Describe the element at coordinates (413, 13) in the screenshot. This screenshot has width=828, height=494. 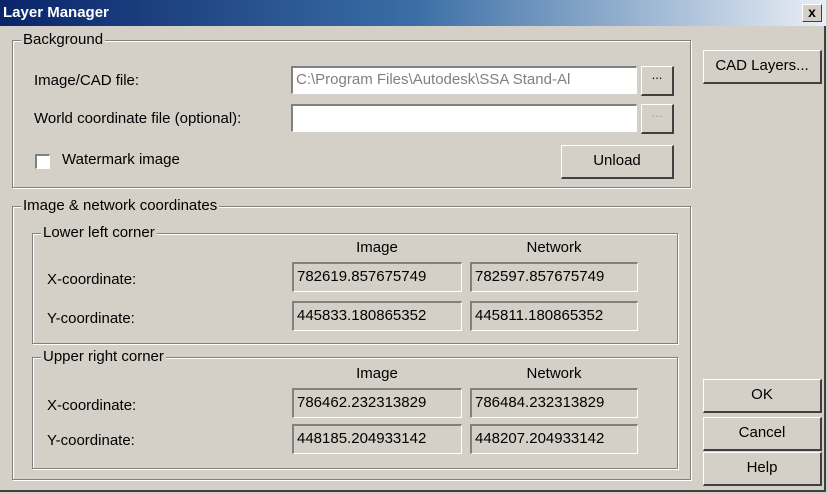
I see `title-bar: Layer Manager x` at that location.